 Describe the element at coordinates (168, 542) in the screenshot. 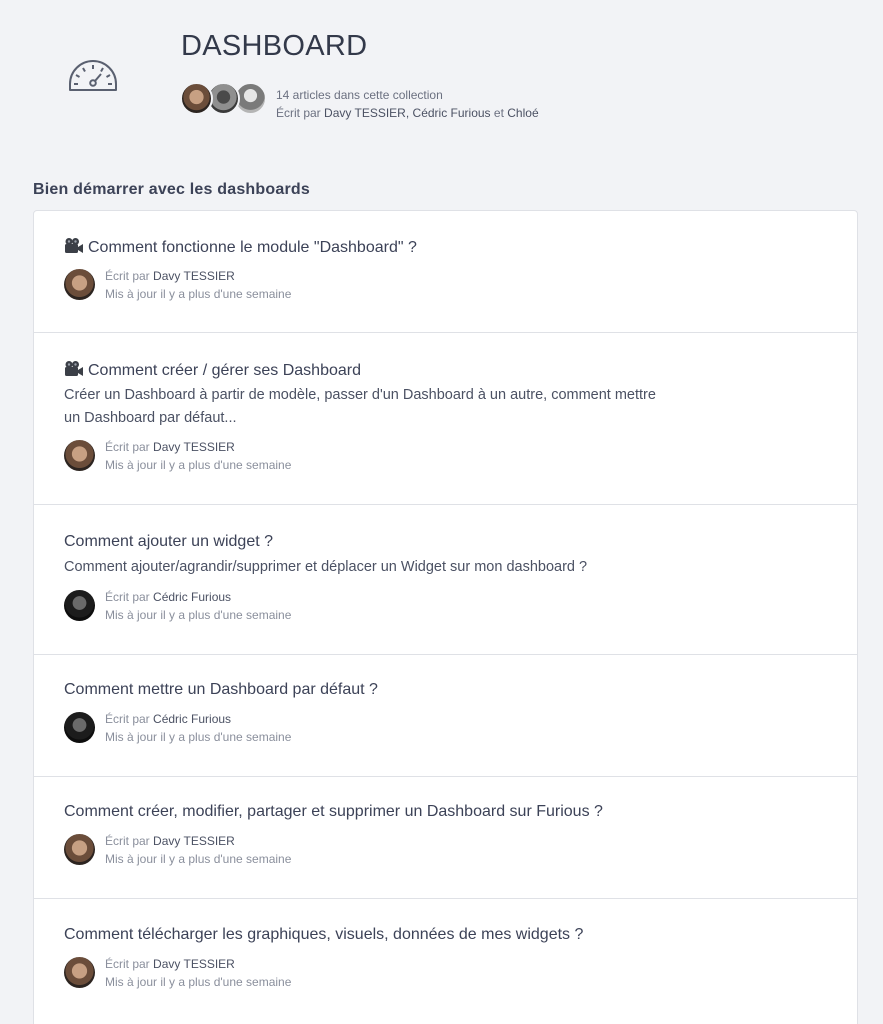

I see `article-title: Comment ajouter un widget ?` at that location.